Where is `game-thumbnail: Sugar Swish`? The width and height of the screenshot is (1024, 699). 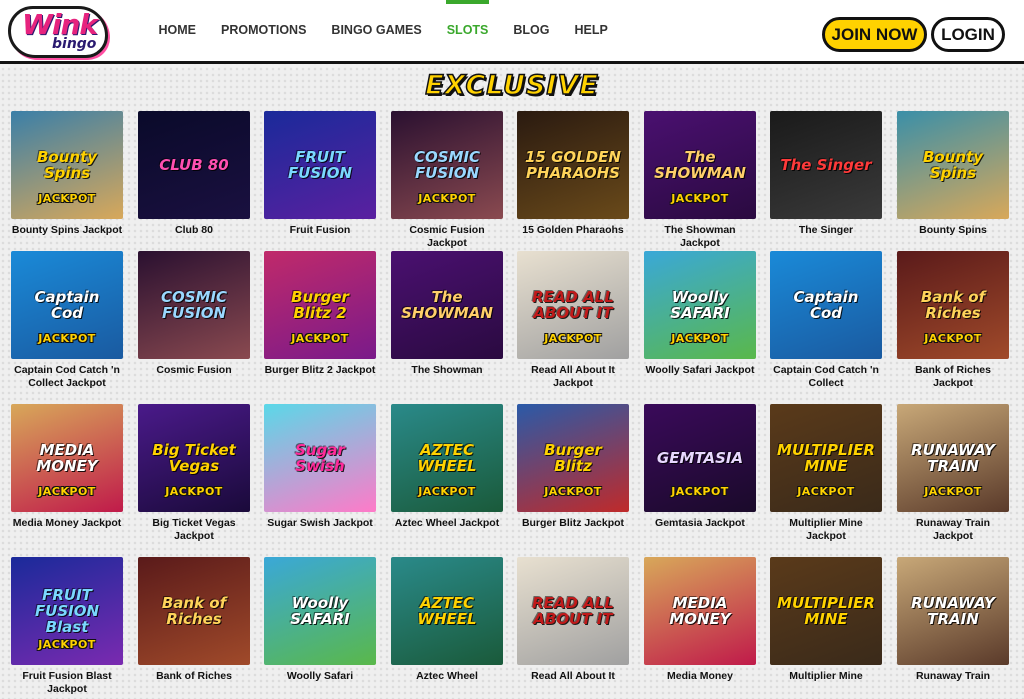
game-thumbnail: Sugar Swish is located at coordinates (320, 458).